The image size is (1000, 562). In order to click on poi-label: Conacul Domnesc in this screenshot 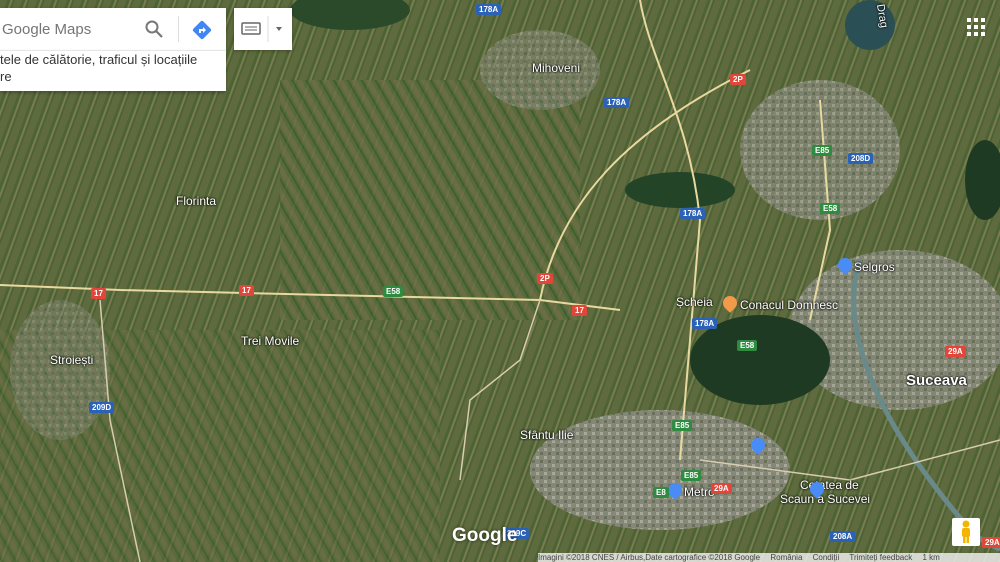, I will do `click(789, 305)`.